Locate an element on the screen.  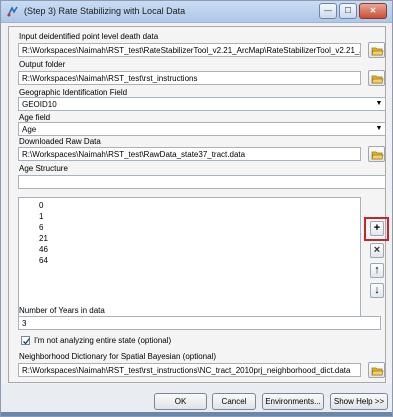
window-bottom-border is located at coordinates (196, 414).